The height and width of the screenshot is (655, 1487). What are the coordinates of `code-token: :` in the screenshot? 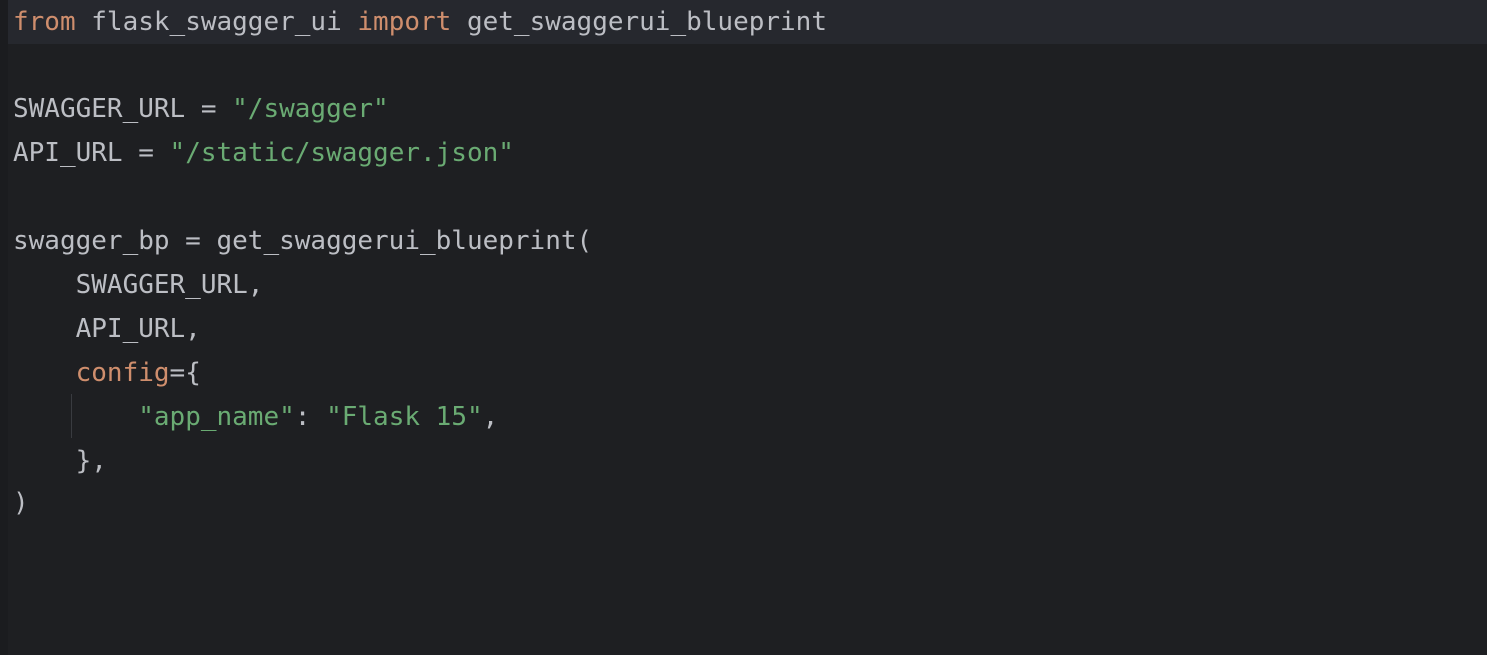 It's located at (310, 417).